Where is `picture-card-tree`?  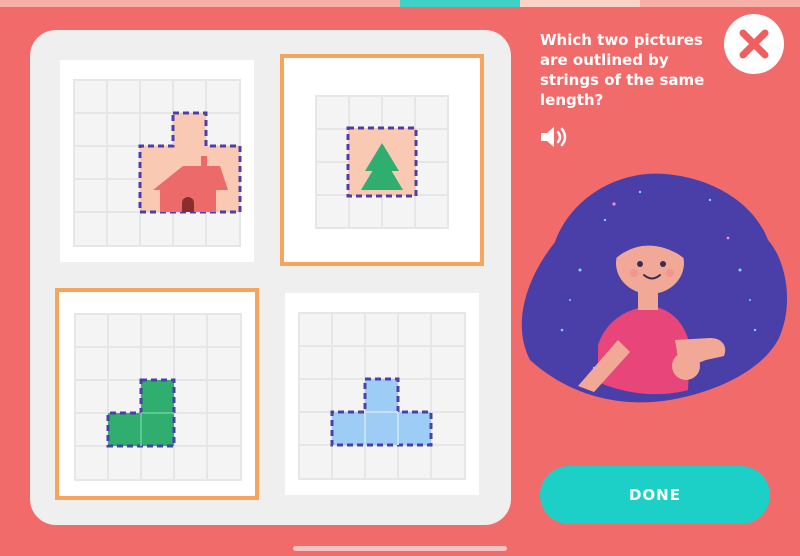 picture-card-tree is located at coordinates (382, 160).